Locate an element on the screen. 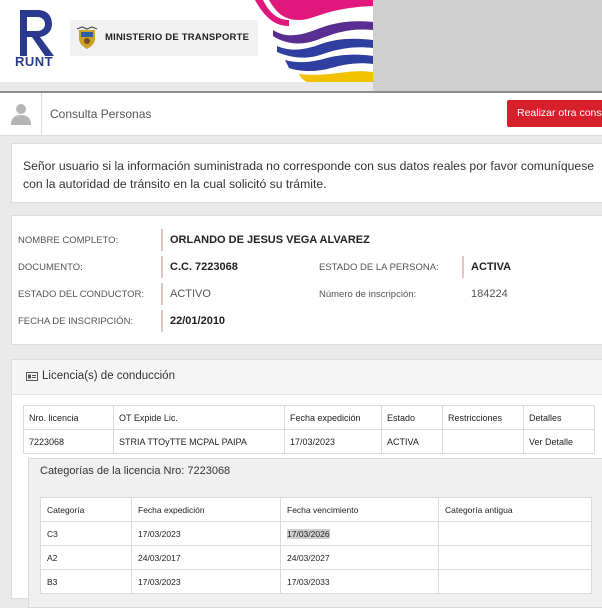 The height and width of the screenshot is (608, 602). table-row: A2 24/03/2017 24/03/2027 is located at coordinates (316, 557).